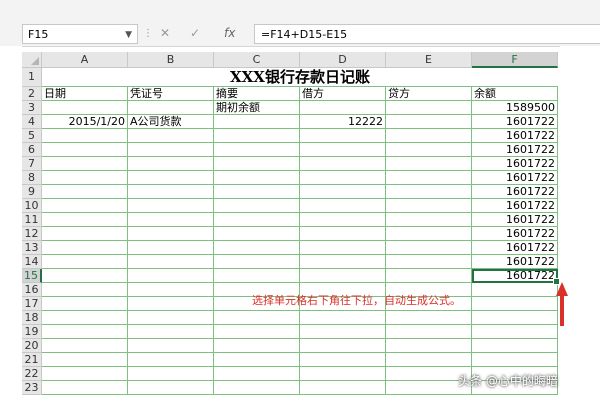 The image size is (600, 400). I want to click on cell-a4: 2015/1/20, so click(85, 122).